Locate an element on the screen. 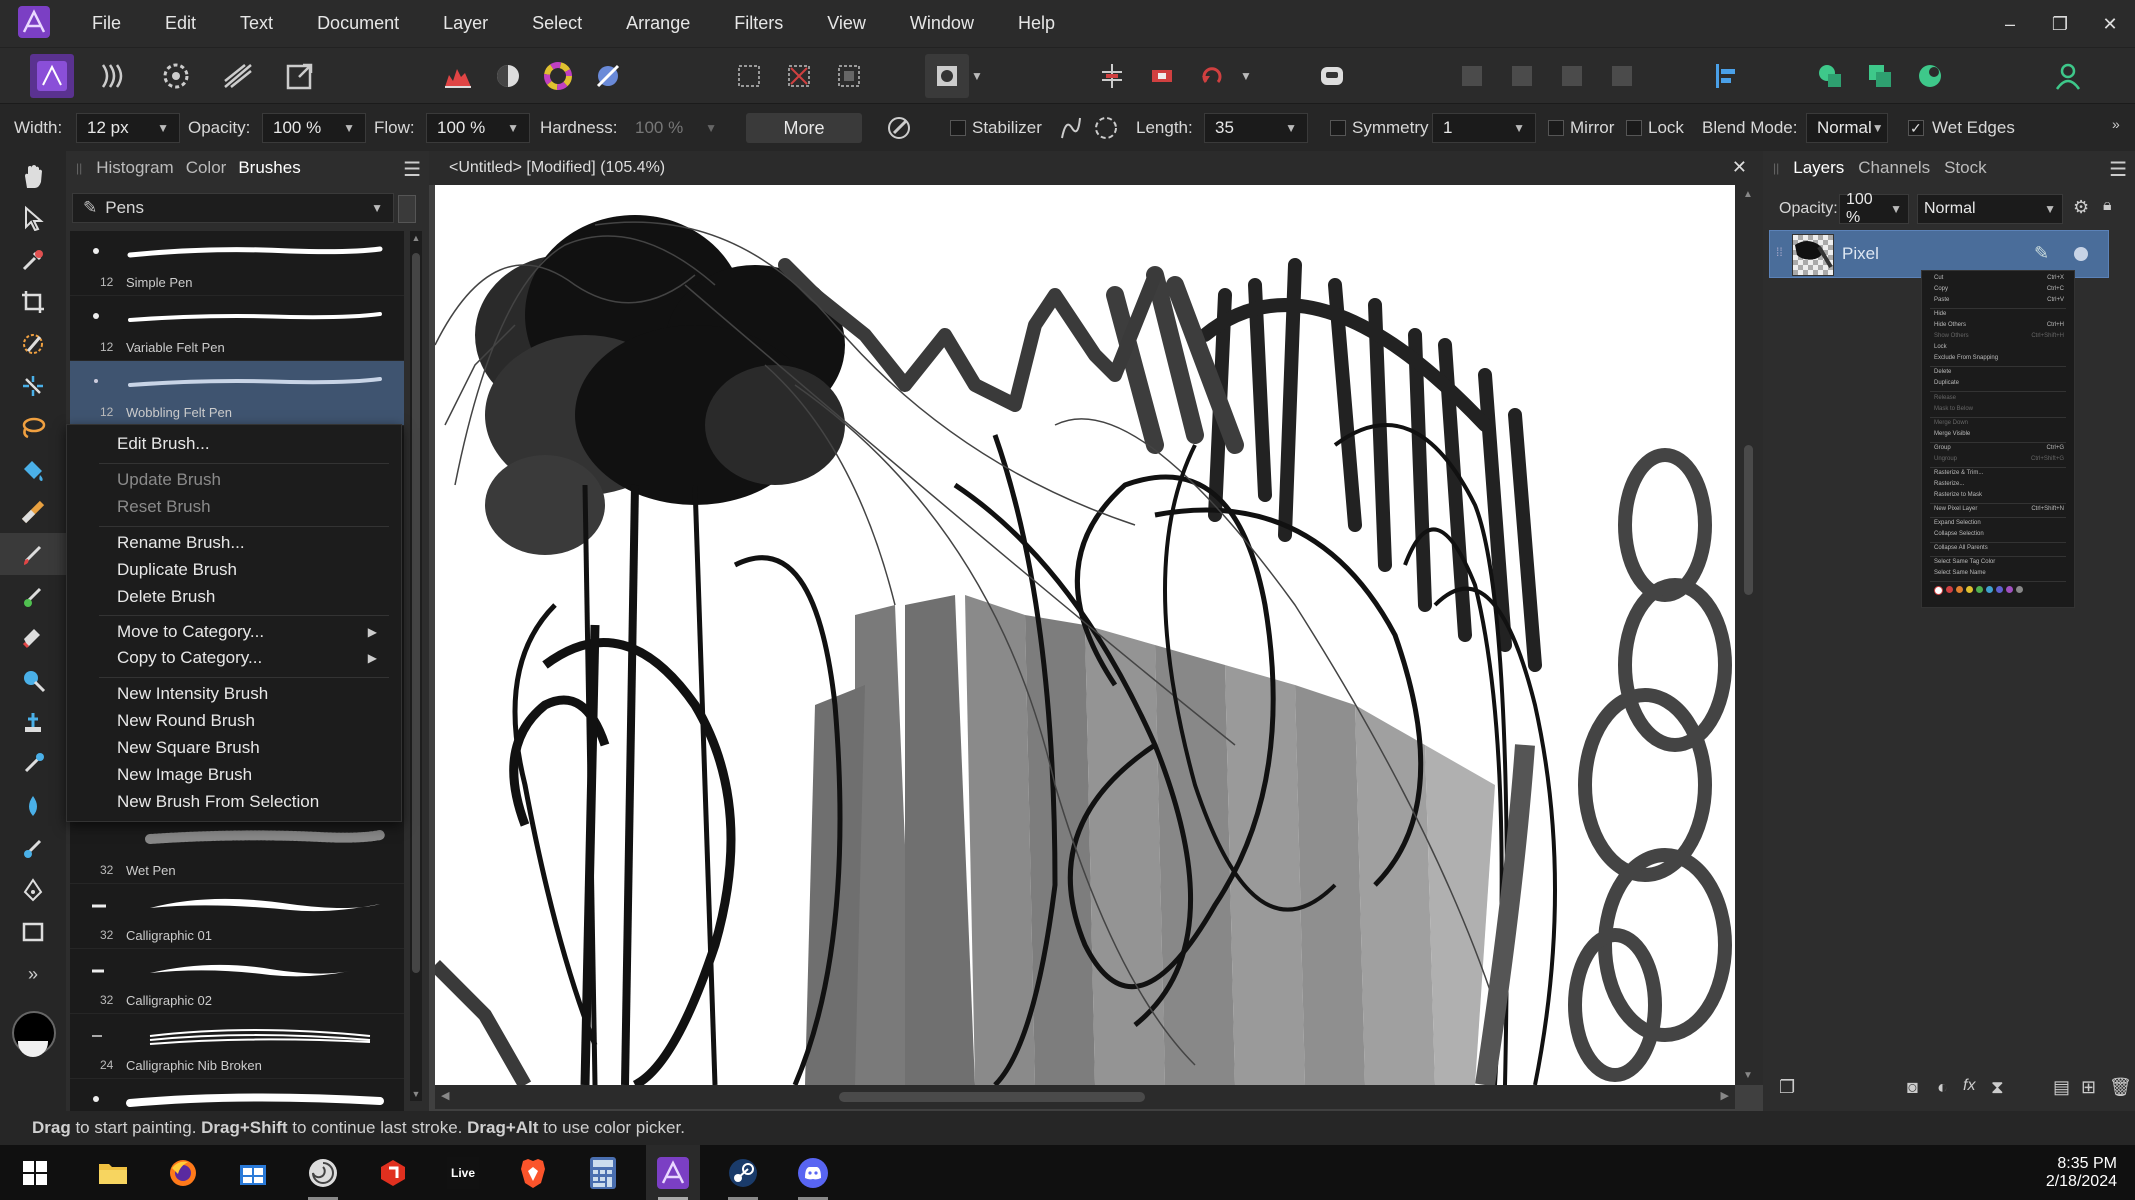 This screenshot has height=1200, width=2135. snapping-icon is located at coordinates (1112, 76).